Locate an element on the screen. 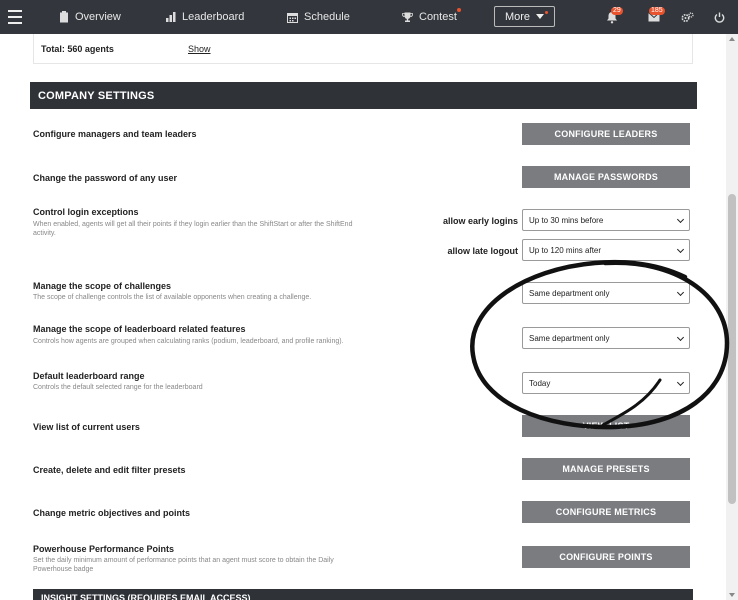 Image resolution: width=738 pixels, height=600 pixels. settings-button is located at coordinates (687, 17).